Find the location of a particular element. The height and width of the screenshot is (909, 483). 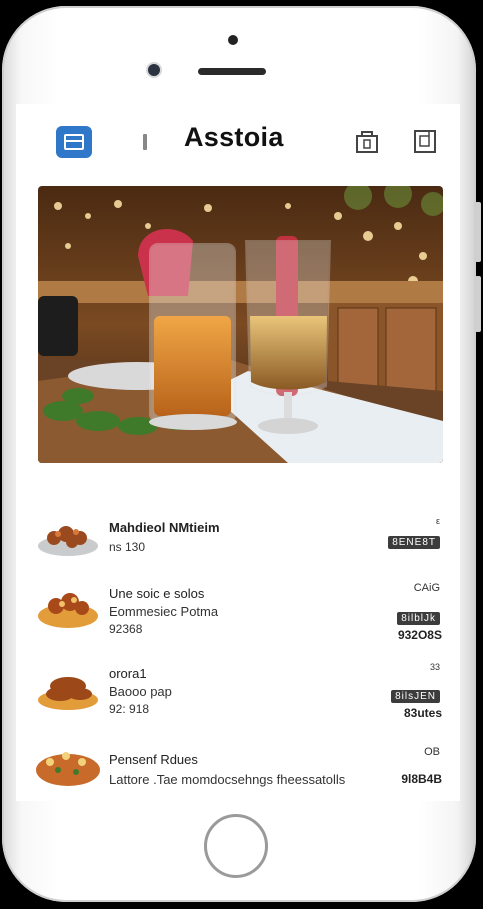

menu-item-price-tag: 8ilsJEN is located at coordinates (415, 696).